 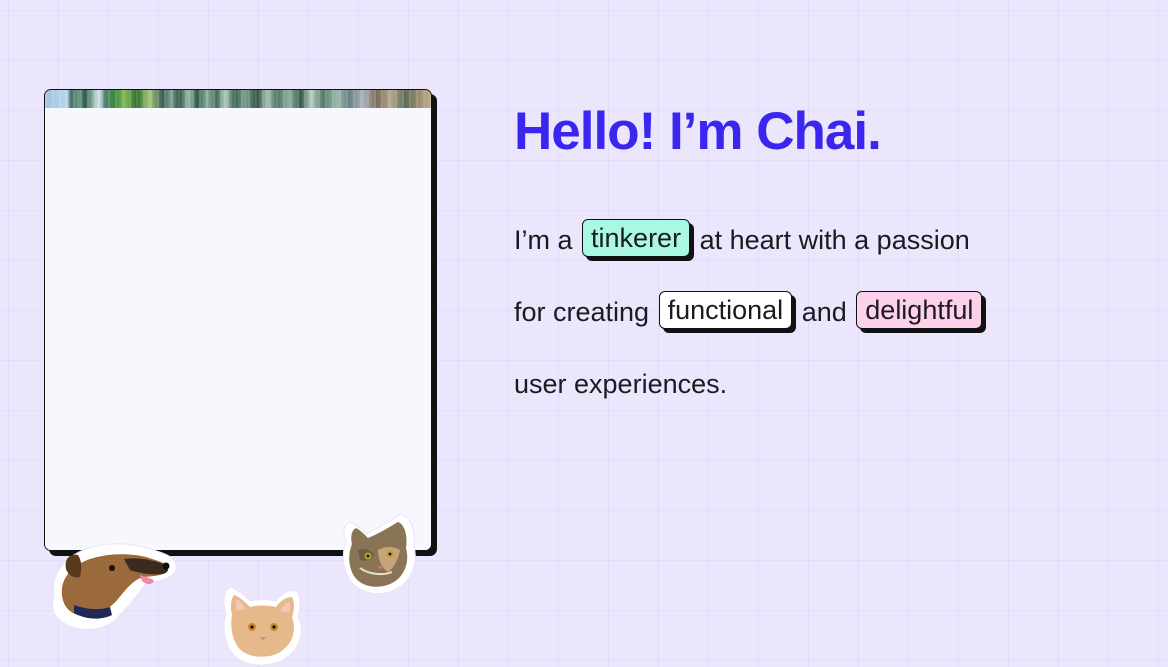 What do you see at coordinates (814, 384) in the screenshot?
I see `intro-line-3: user experiences.` at bounding box center [814, 384].